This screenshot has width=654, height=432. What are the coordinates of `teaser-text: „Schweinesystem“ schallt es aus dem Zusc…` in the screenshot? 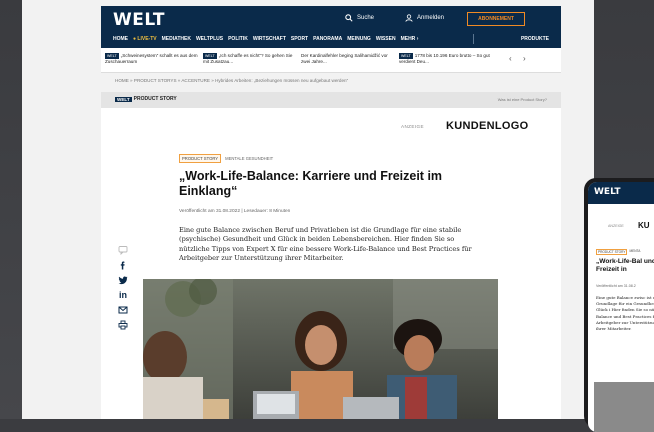 It's located at (151, 58).